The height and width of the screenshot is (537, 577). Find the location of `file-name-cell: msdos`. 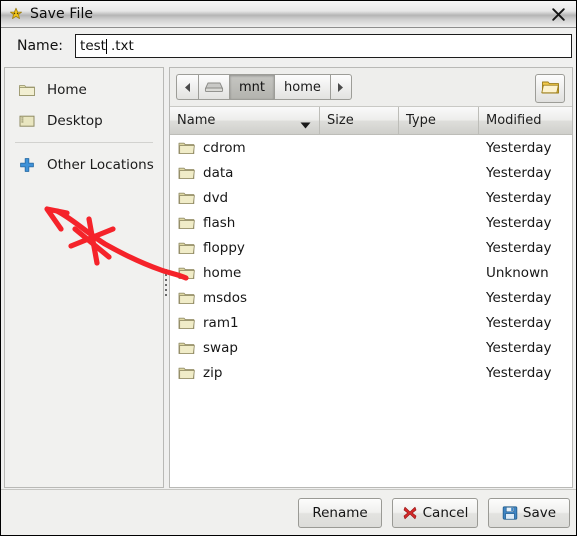

file-name-cell: msdos is located at coordinates (245, 298).